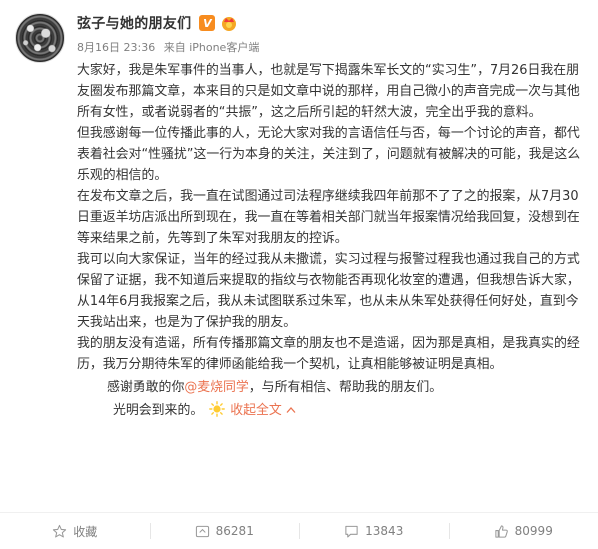  What do you see at coordinates (332, 410) in the screenshot?
I see `closing-line: 光明会到来的。 收起全文` at bounding box center [332, 410].